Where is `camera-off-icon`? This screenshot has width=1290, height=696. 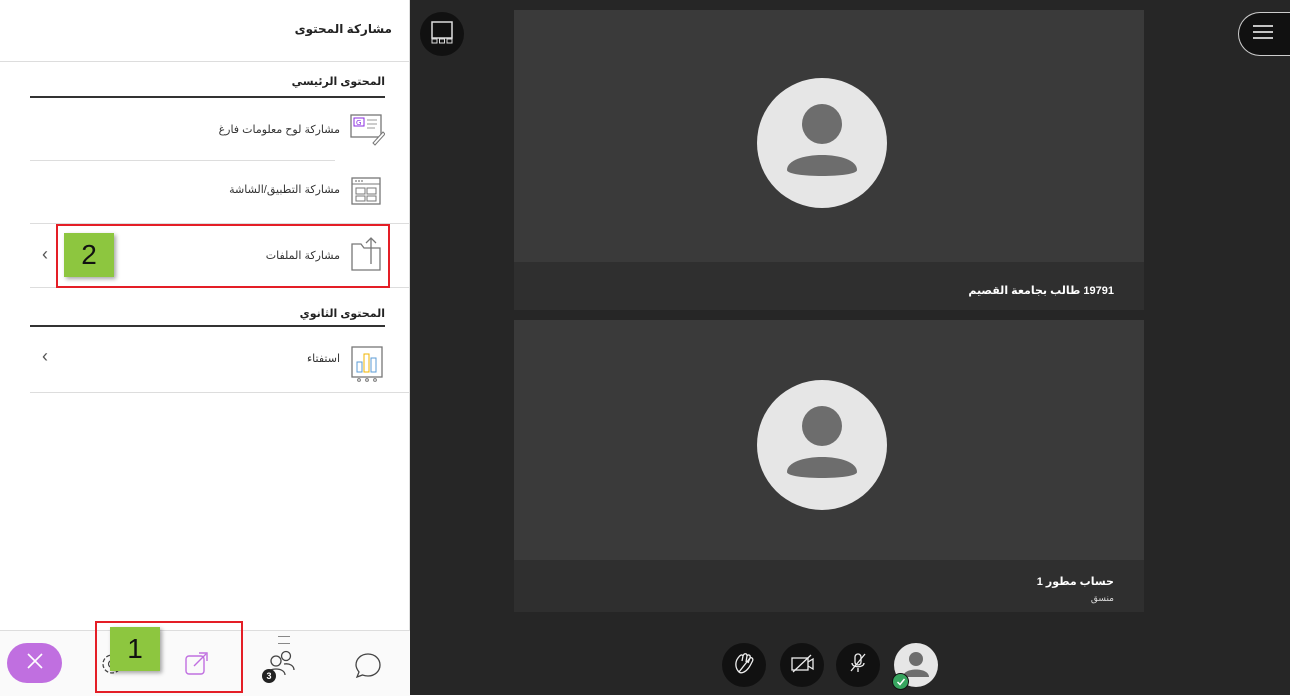 camera-off-icon is located at coordinates (802, 665).